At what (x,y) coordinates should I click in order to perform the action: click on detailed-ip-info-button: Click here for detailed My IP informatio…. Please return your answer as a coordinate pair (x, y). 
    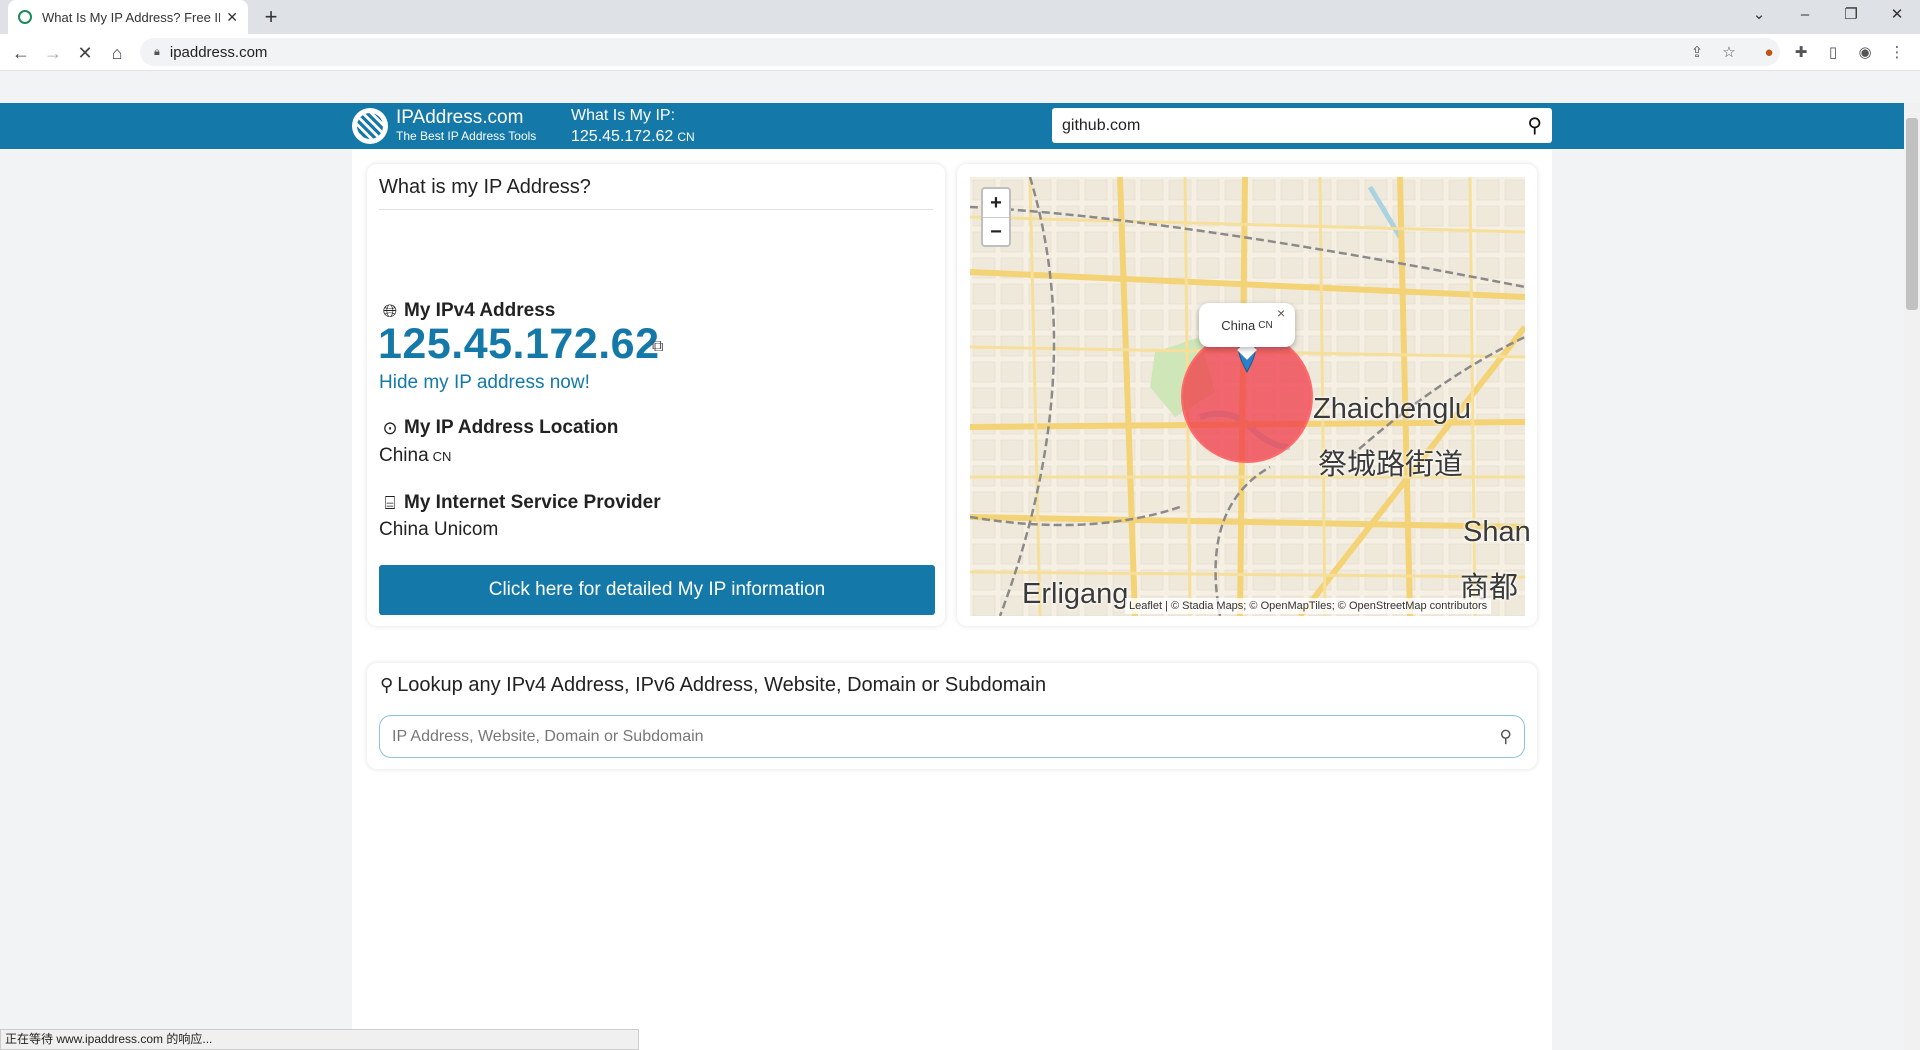
    Looking at the image, I should click on (657, 590).